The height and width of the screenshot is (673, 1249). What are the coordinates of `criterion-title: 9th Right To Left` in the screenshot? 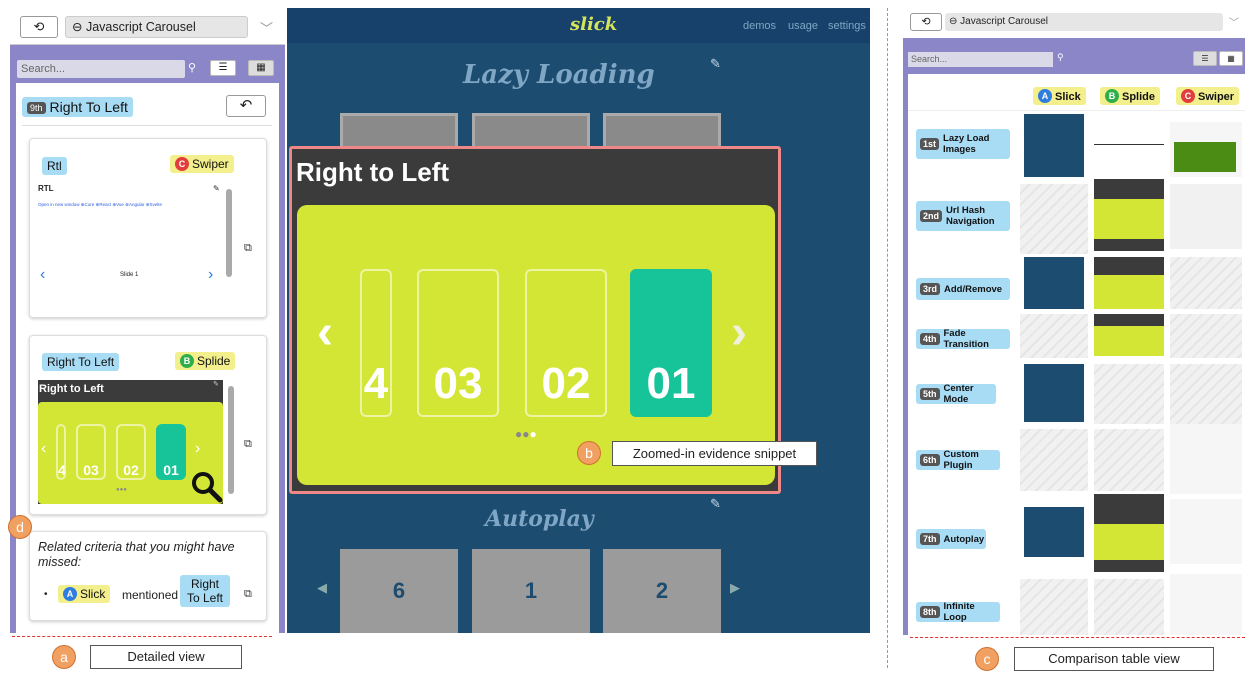 It's located at (77, 107).